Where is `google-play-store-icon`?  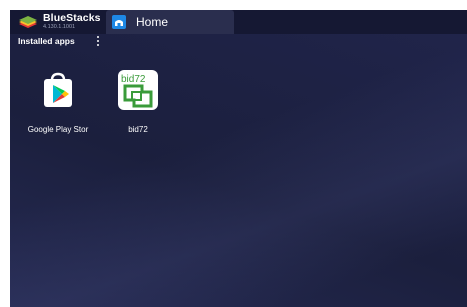 google-play-store-icon is located at coordinates (58, 89).